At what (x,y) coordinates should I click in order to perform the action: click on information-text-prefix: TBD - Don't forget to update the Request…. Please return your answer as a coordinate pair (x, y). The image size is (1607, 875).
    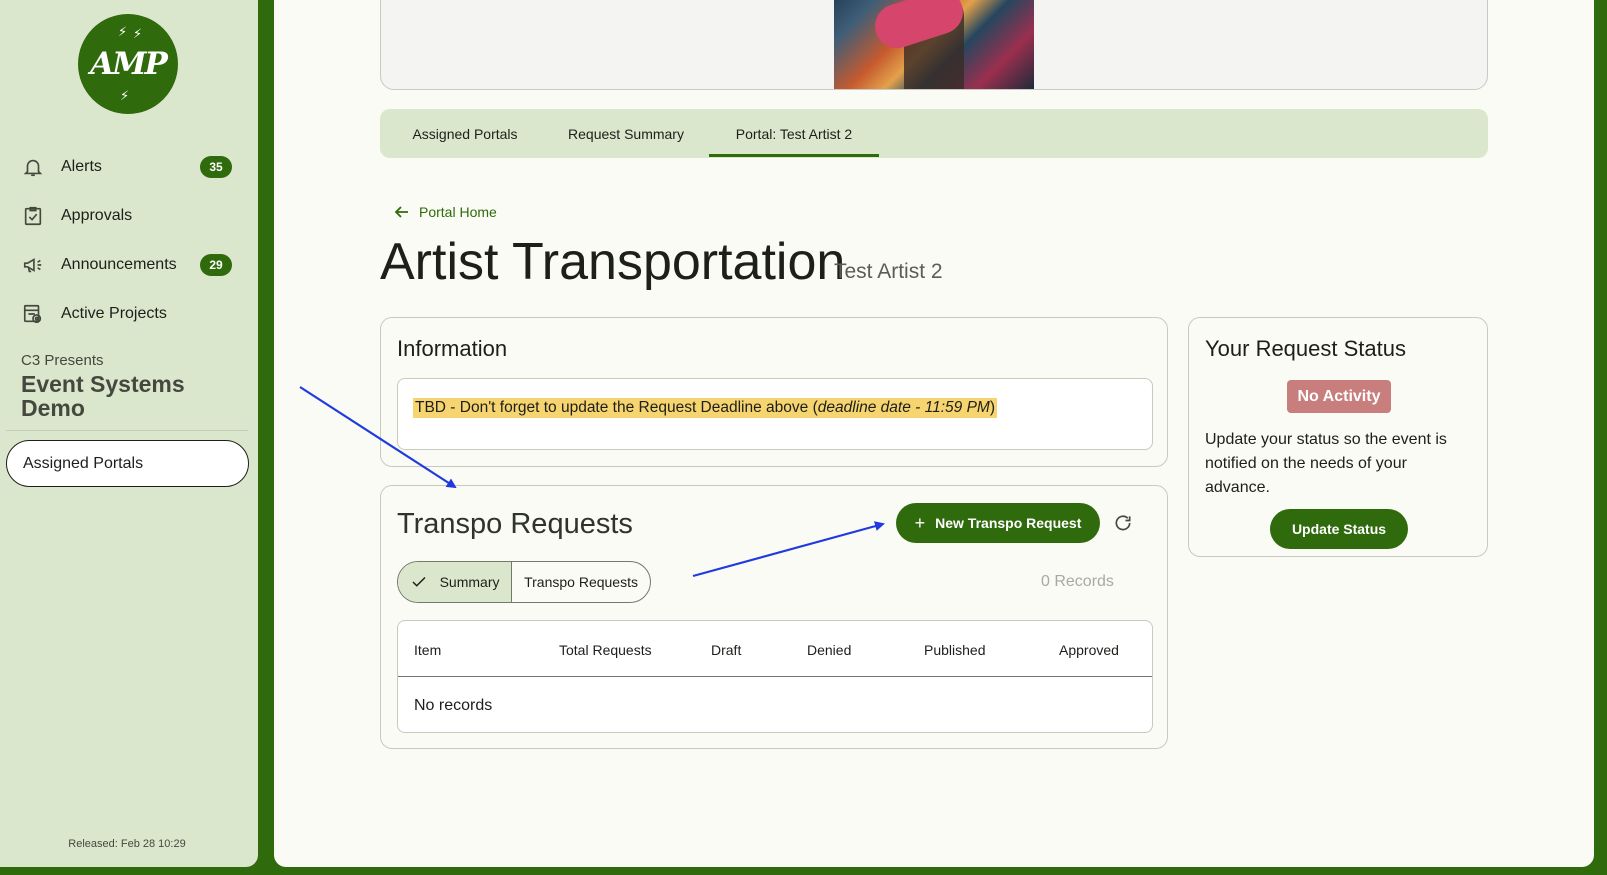
    Looking at the image, I should click on (616, 407).